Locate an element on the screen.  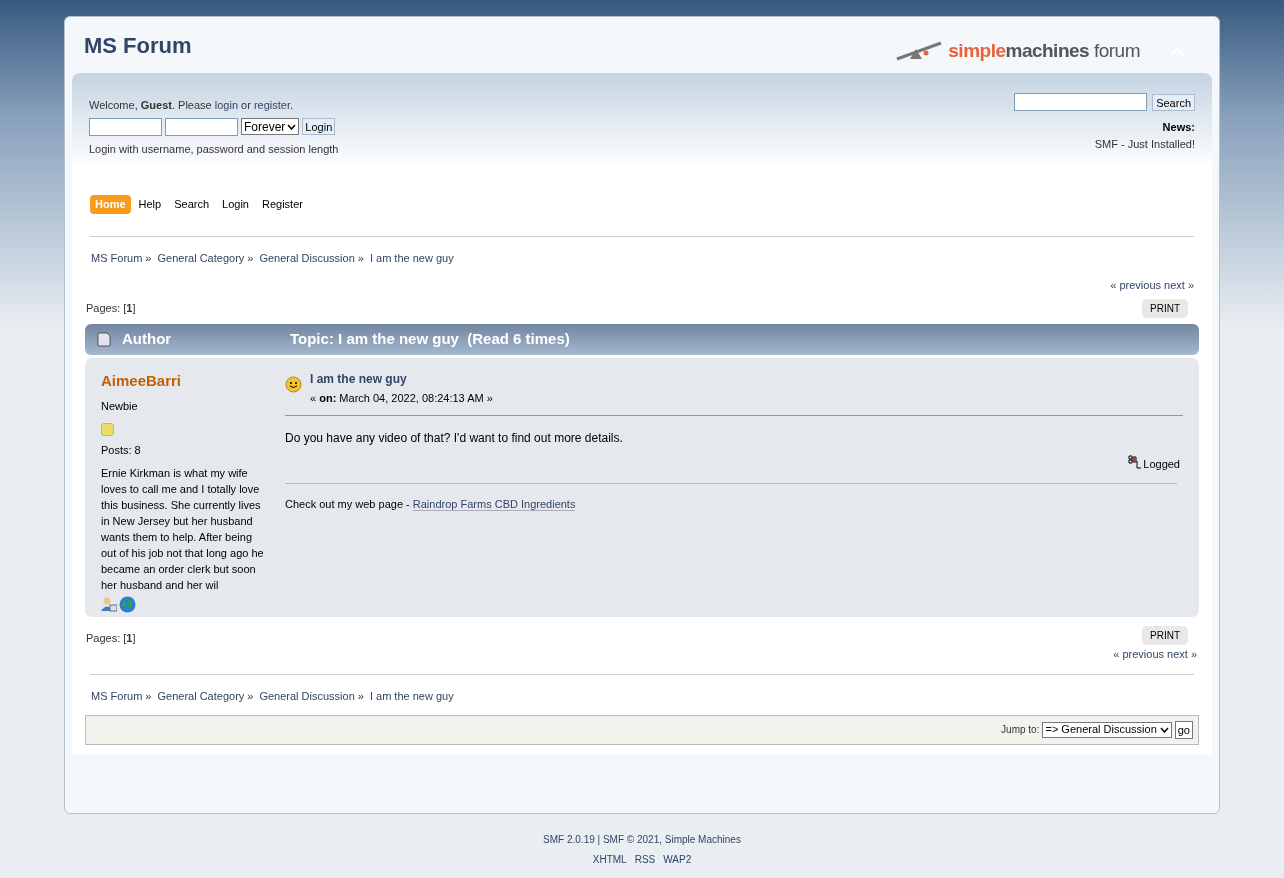
logged-ip-icon is located at coordinates (1135, 462).